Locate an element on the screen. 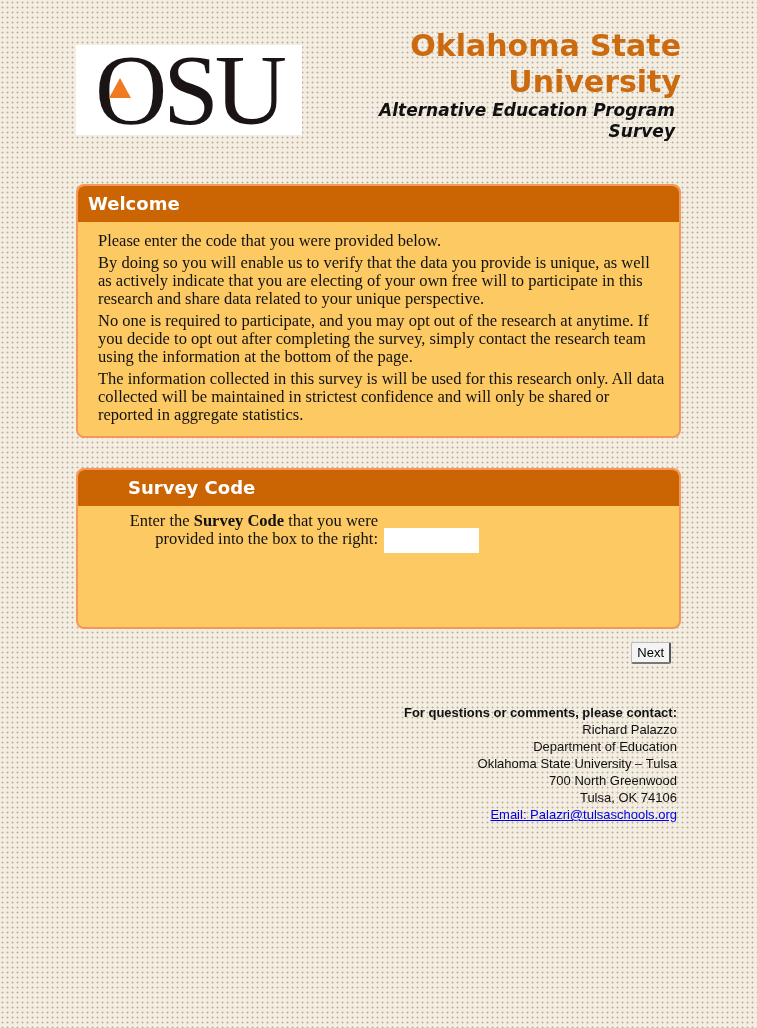 The height and width of the screenshot is (1028, 757). field-label: Enter the Survey Code that you were provided into the box to the right: is located at coordinates (253, 530).